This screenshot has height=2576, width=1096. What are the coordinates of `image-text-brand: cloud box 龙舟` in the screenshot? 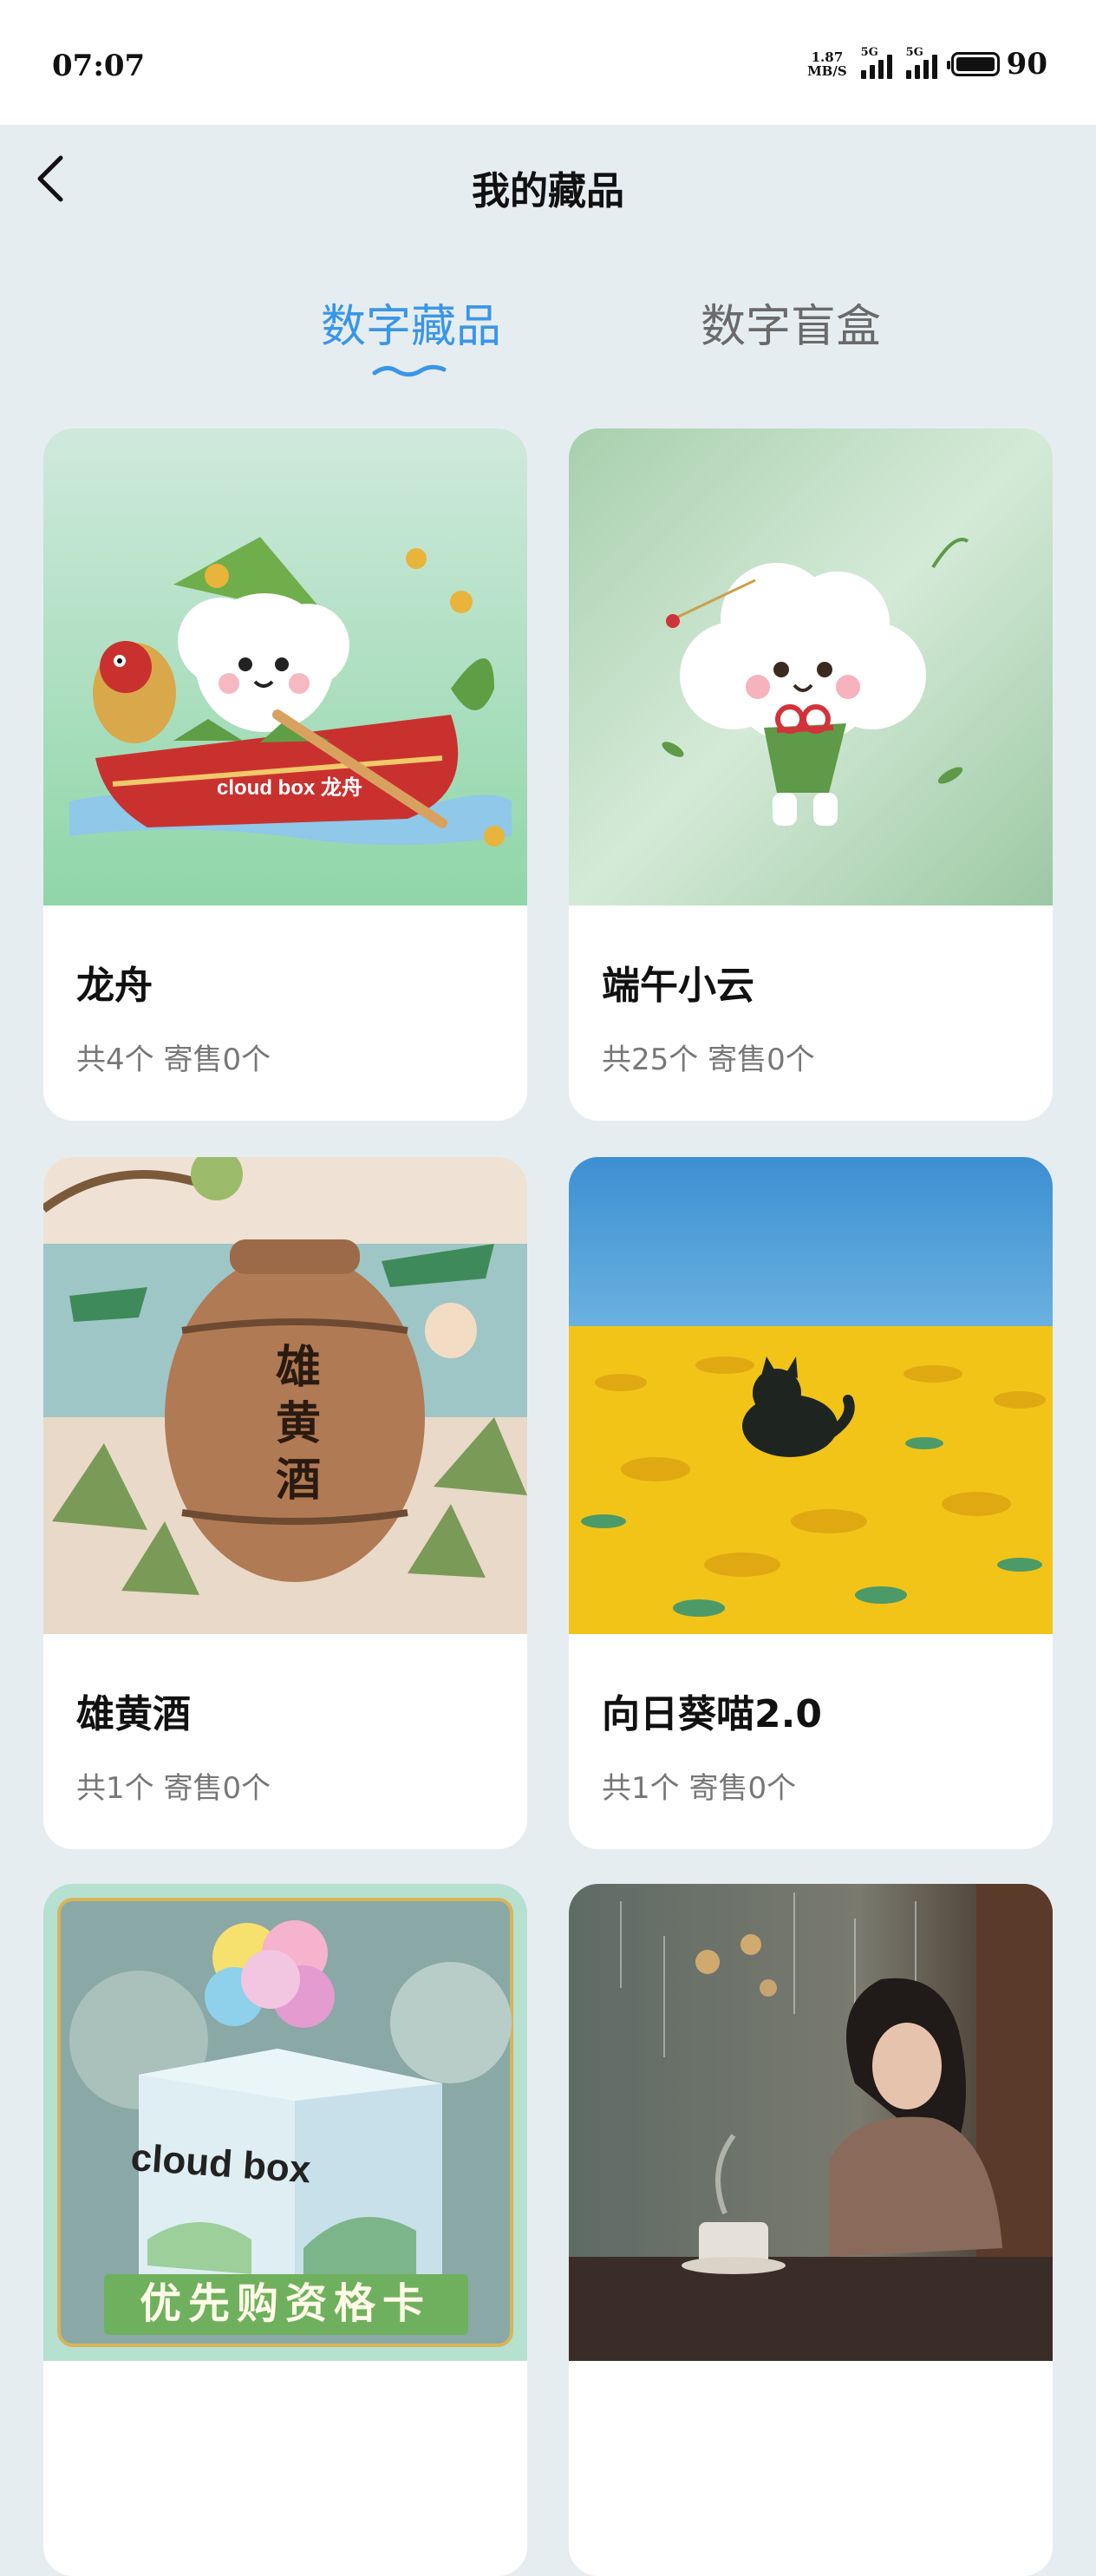 It's located at (289, 787).